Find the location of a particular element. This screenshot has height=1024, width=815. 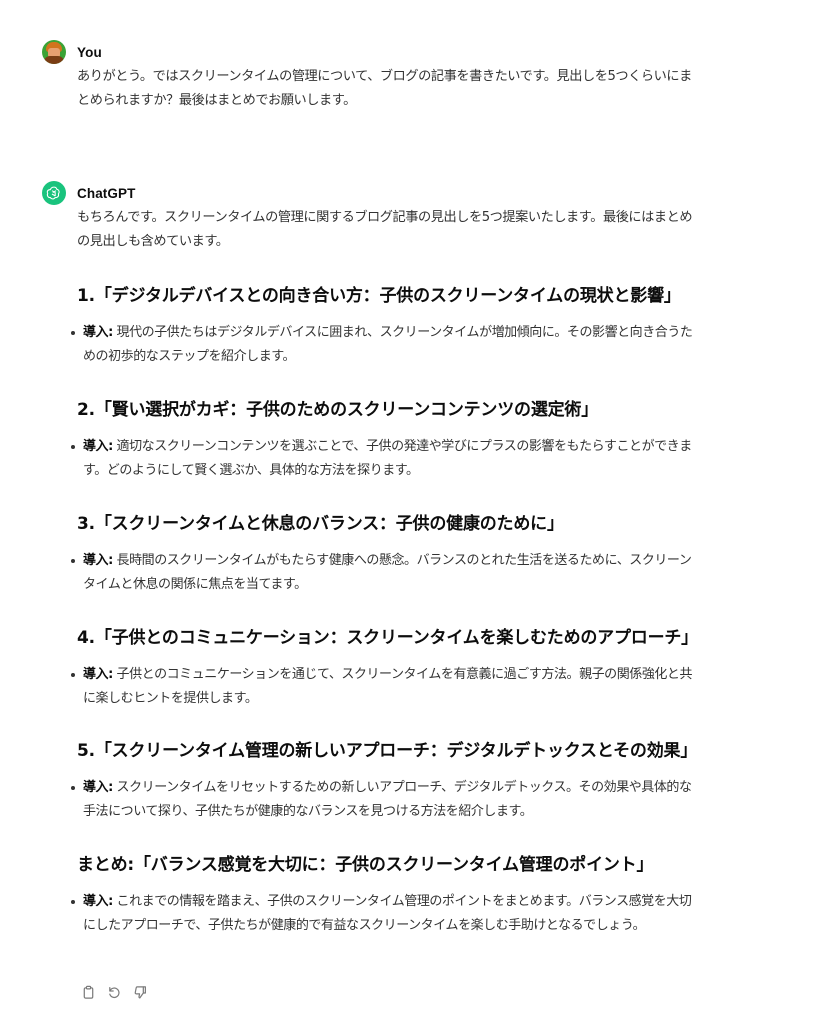

section-title: 5.「スクリーンタイム管理の新しいアプローチ：デジタルデトックスとその効果」 is located at coordinates (387, 751).